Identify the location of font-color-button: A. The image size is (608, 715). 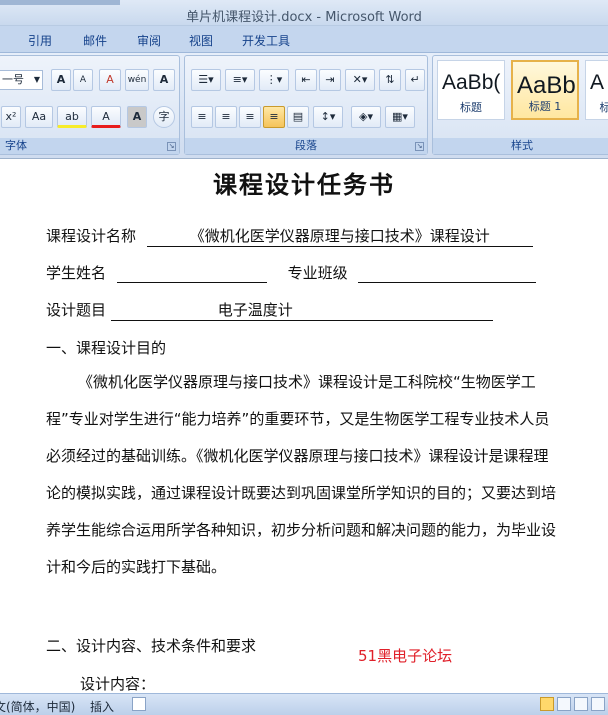
(106, 117).